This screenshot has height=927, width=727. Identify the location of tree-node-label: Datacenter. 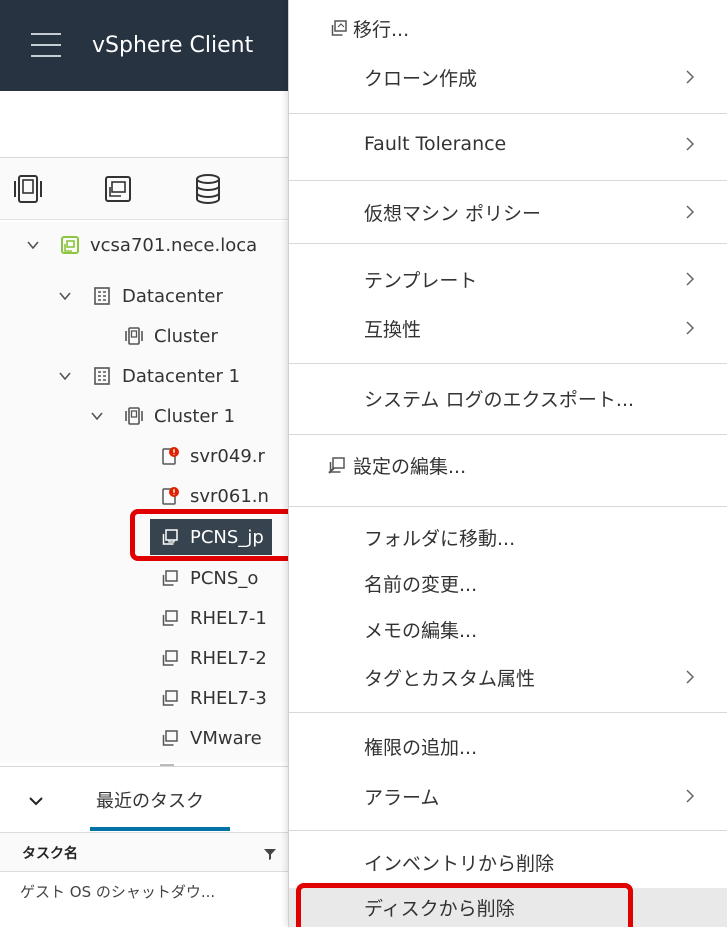
(172, 296).